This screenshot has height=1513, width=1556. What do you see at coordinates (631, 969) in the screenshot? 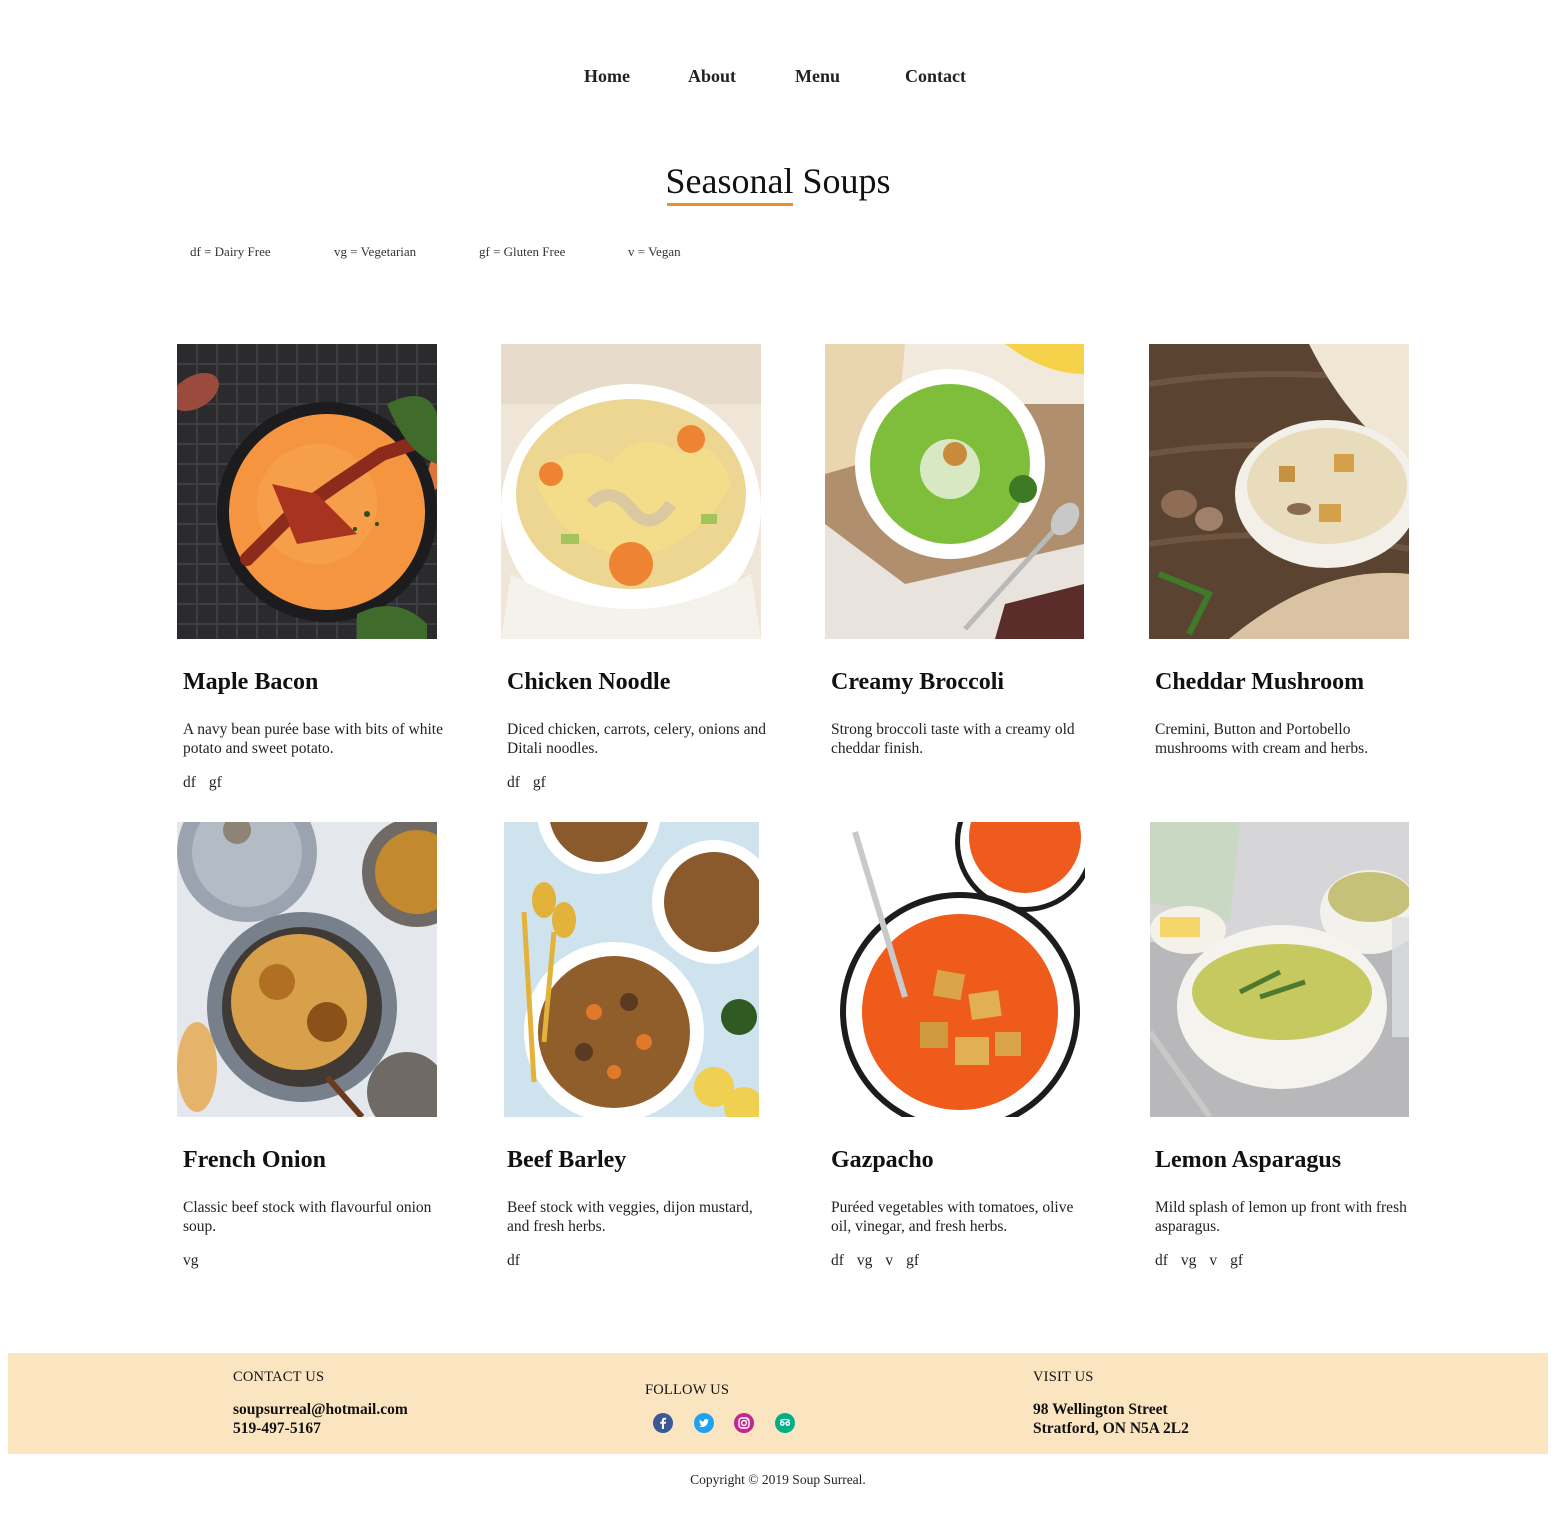
I see `beef-barley-soup-image` at bounding box center [631, 969].